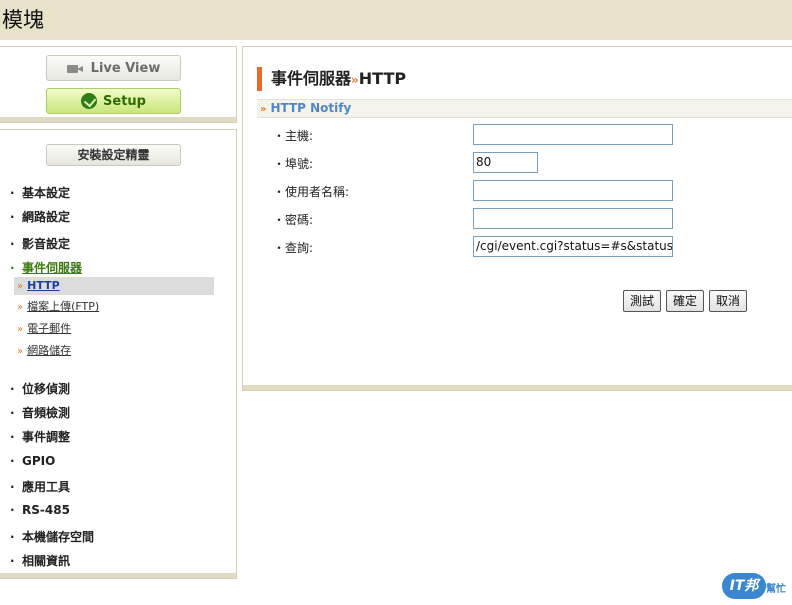 Image resolution: width=792 pixels, height=605 pixels. Describe the element at coordinates (293, 136) in the screenshot. I see `host-label: ・主機:` at that location.